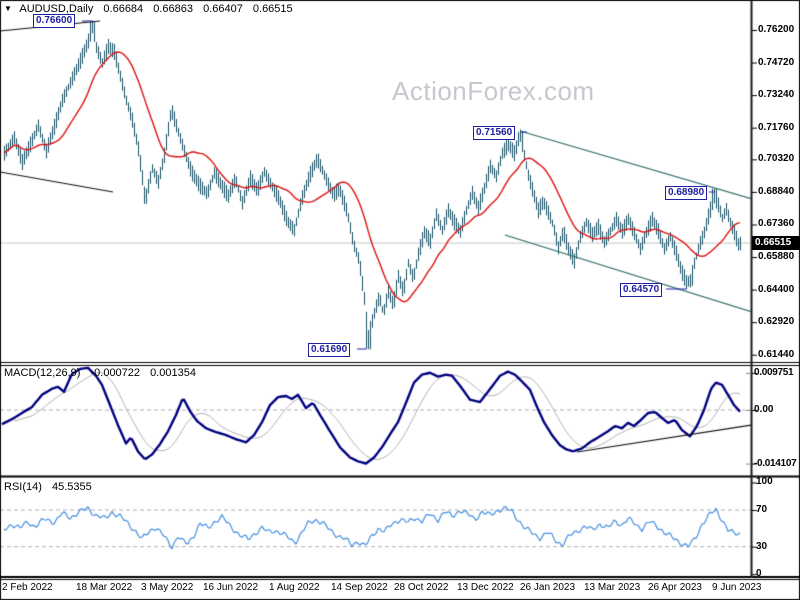 The image size is (800, 600). What do you see at coordinates (776, 256) in the screenshot?
I see `price-axis-label: 0.65880` at bounding box center [776, 256].